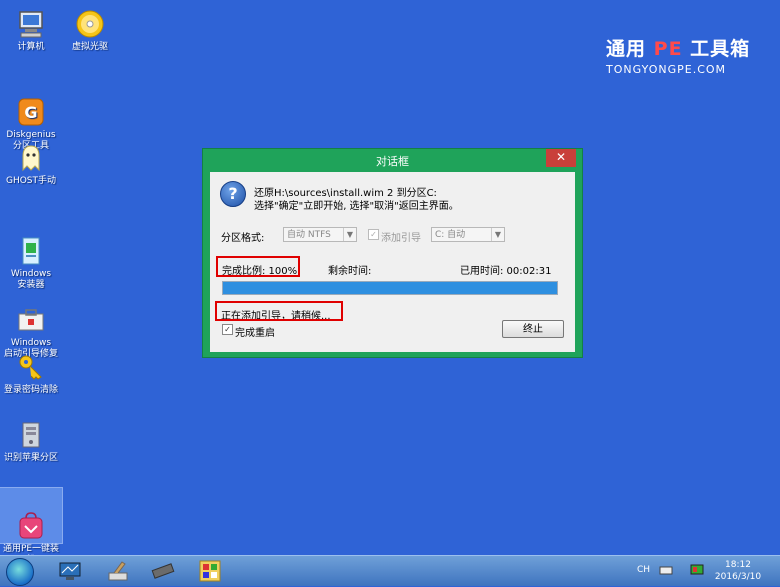  What do you see at coordinates (356, 206) in the screenshot?
I see `message-line-2: 选择"确定"立即开始, 选择"取消"返回主界面。` at bounding box center [356, 206].